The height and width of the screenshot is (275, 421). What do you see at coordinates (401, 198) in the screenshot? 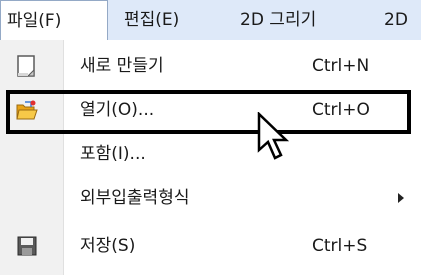
I see `submenu-arrow-icon` at bounding box center [401, 198].